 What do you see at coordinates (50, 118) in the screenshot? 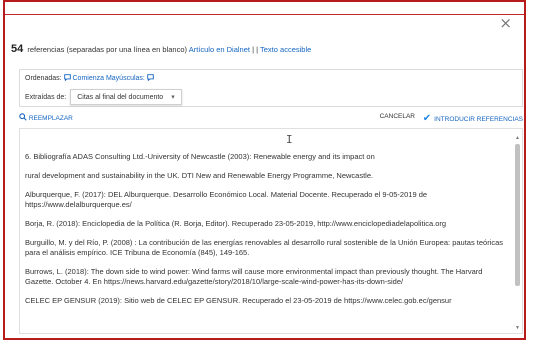
I see `replace-label: REEMPLAZAR` at bounding box center [50, 118].